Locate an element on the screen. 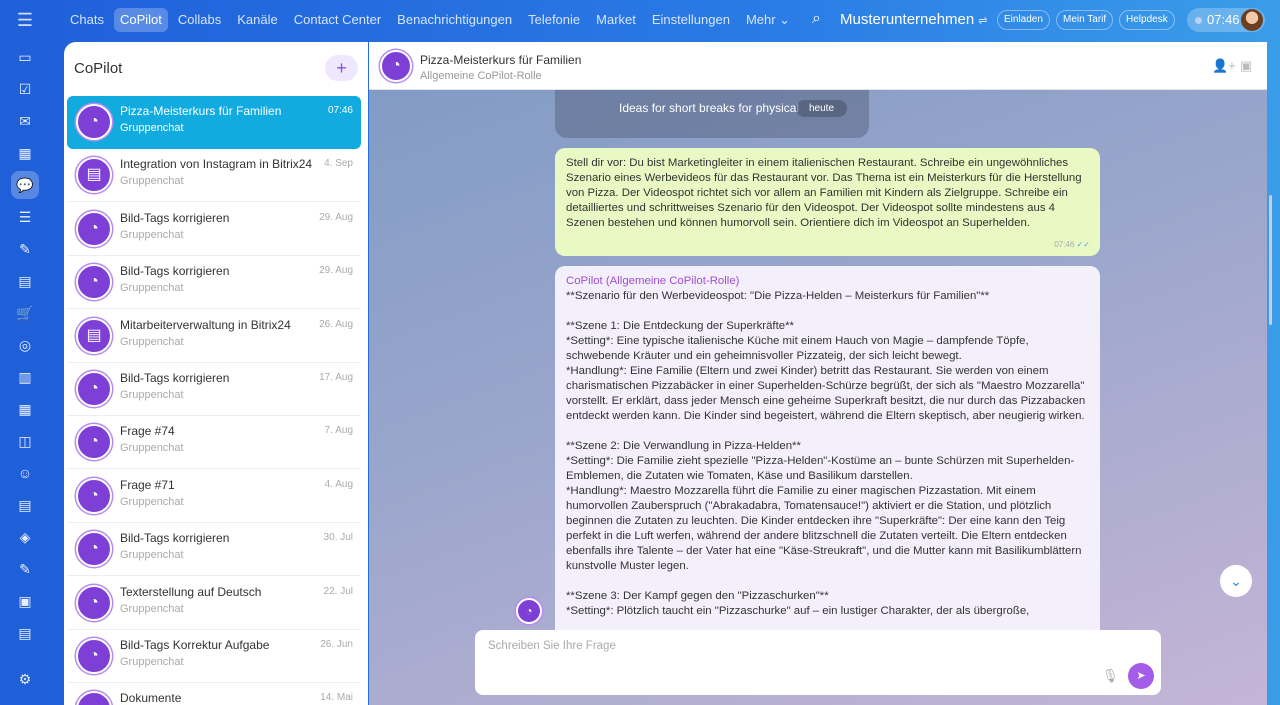 This screenshot has height=705, width=1280. contacts-icon: ▤ is located at coordinates (25, 281).